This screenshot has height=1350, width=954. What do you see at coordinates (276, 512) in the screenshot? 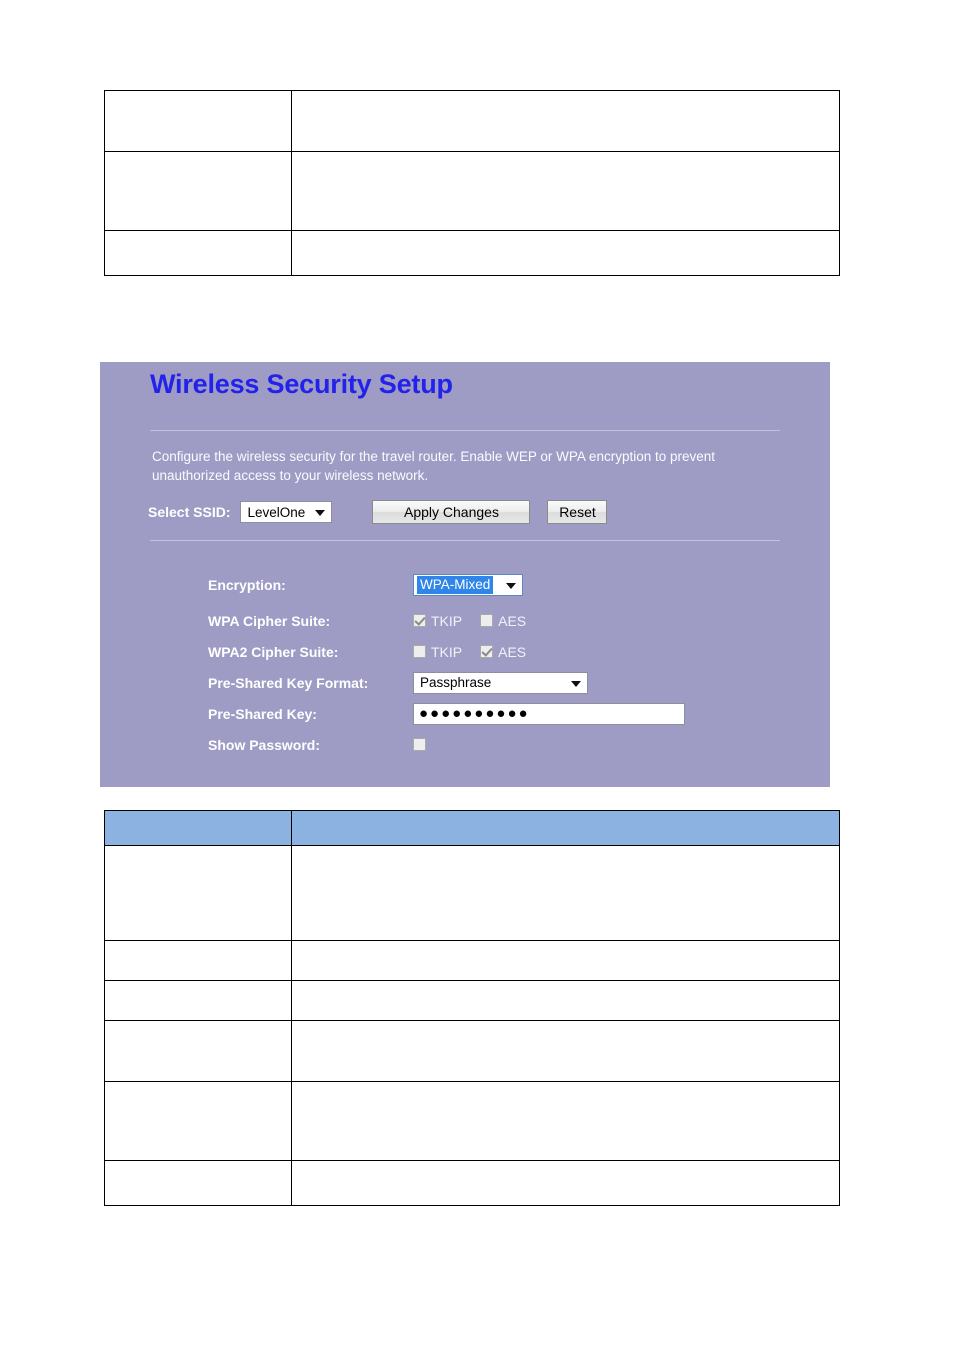
I see `ssid-select-value: LevelOne` at bounding box center [276, 512].